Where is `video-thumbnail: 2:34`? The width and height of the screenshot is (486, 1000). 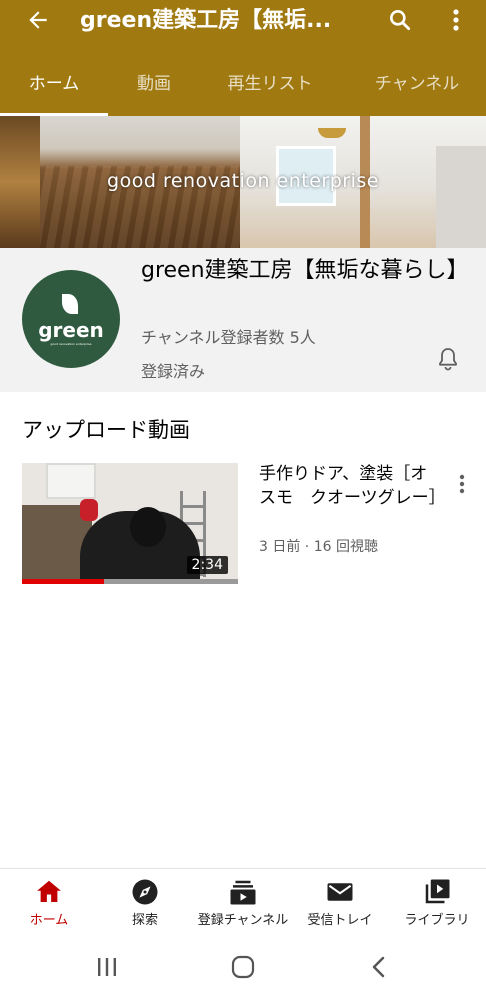 video-thumbnail: 2:34 is located at coordinates (130, 523).